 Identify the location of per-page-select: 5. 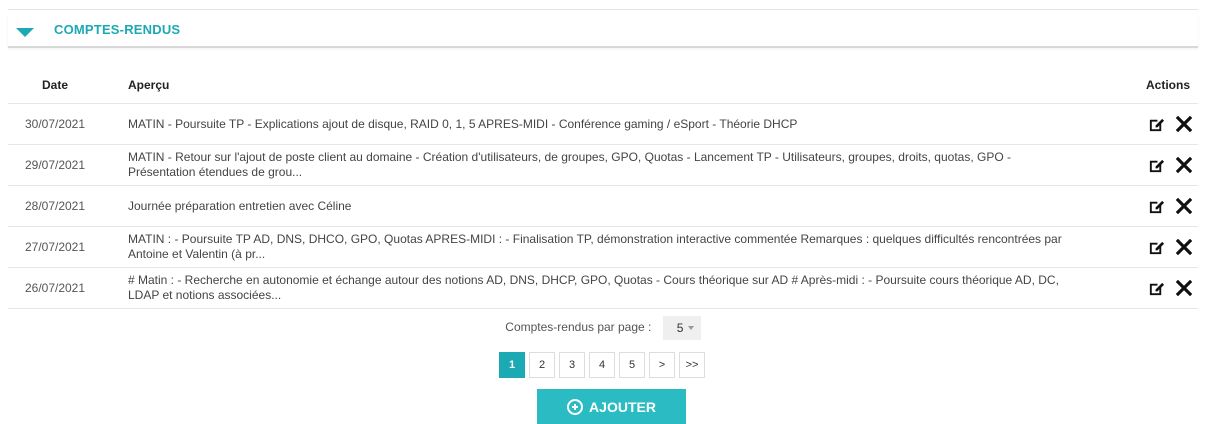
(681, 328).